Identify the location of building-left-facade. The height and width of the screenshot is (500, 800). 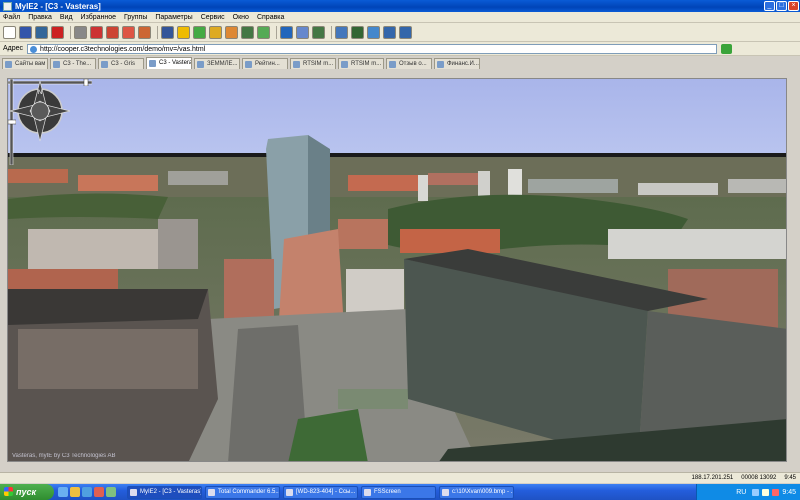
(108, 359).